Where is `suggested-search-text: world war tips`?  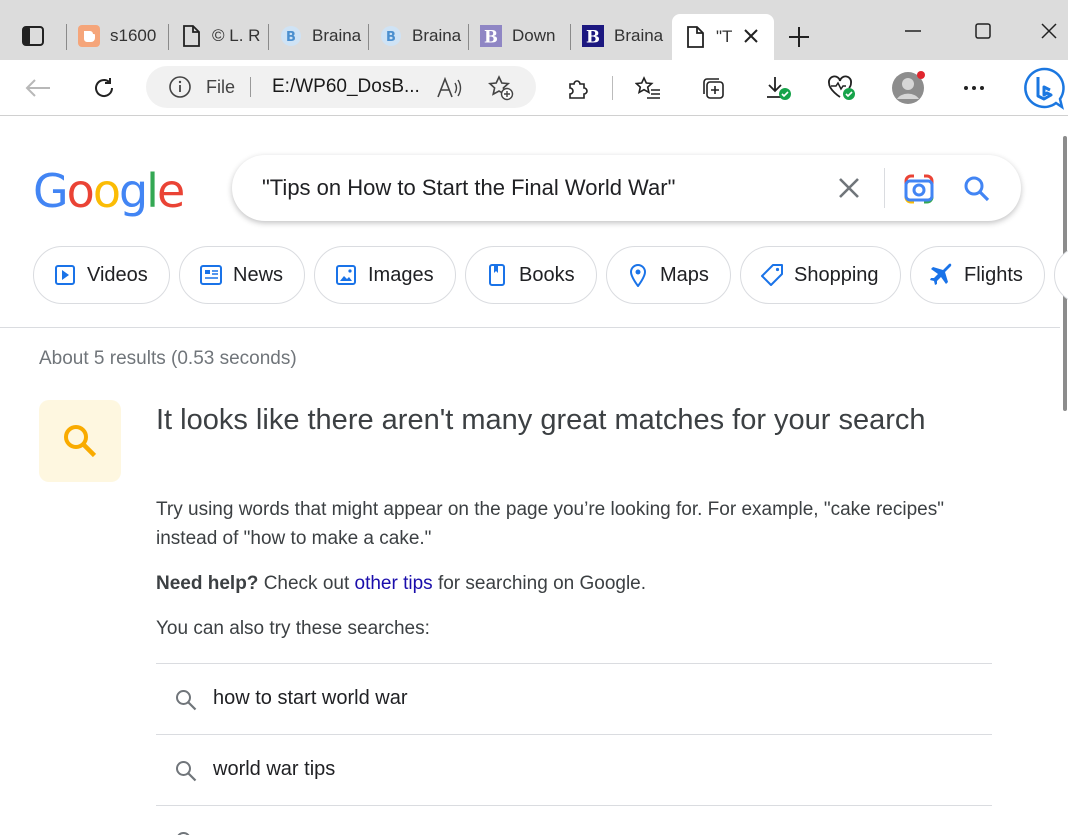 suggested-search-text: world war tips is located at coordinates (274, 769).